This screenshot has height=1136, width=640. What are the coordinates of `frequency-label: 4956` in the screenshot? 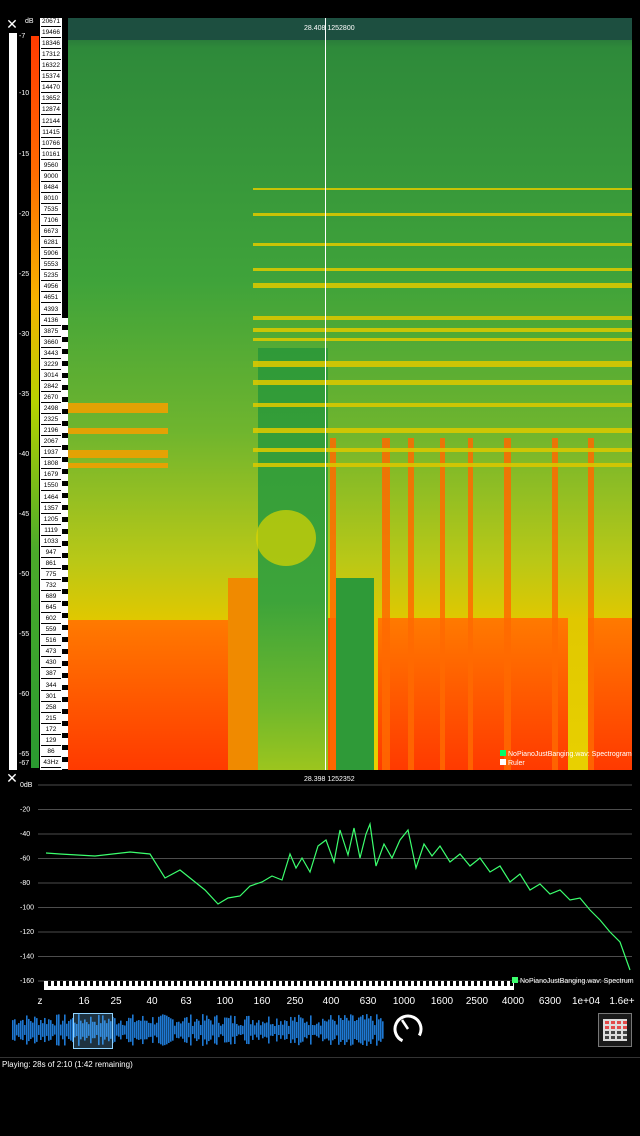 It's located at (51, 288).